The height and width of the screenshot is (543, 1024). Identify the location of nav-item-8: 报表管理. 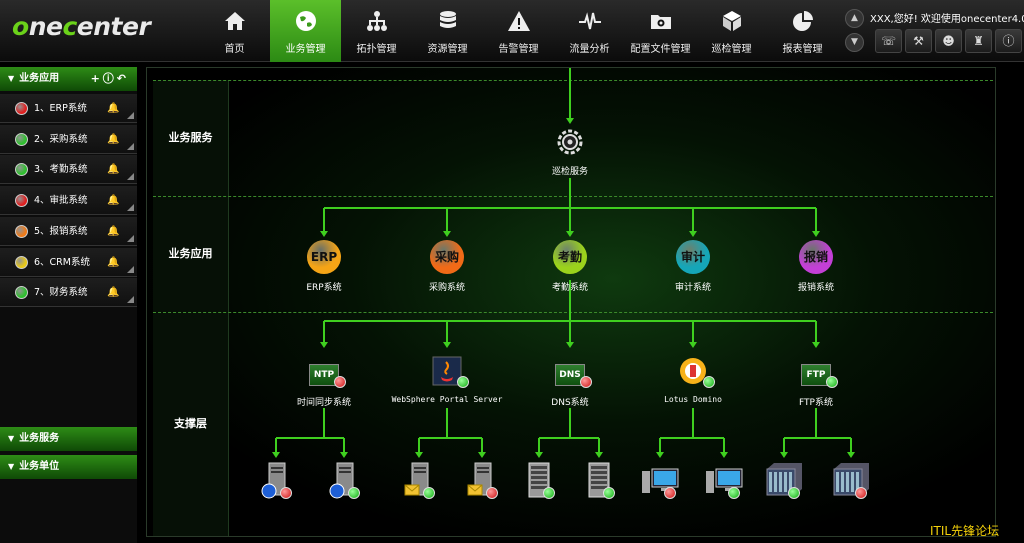
(802, 31).